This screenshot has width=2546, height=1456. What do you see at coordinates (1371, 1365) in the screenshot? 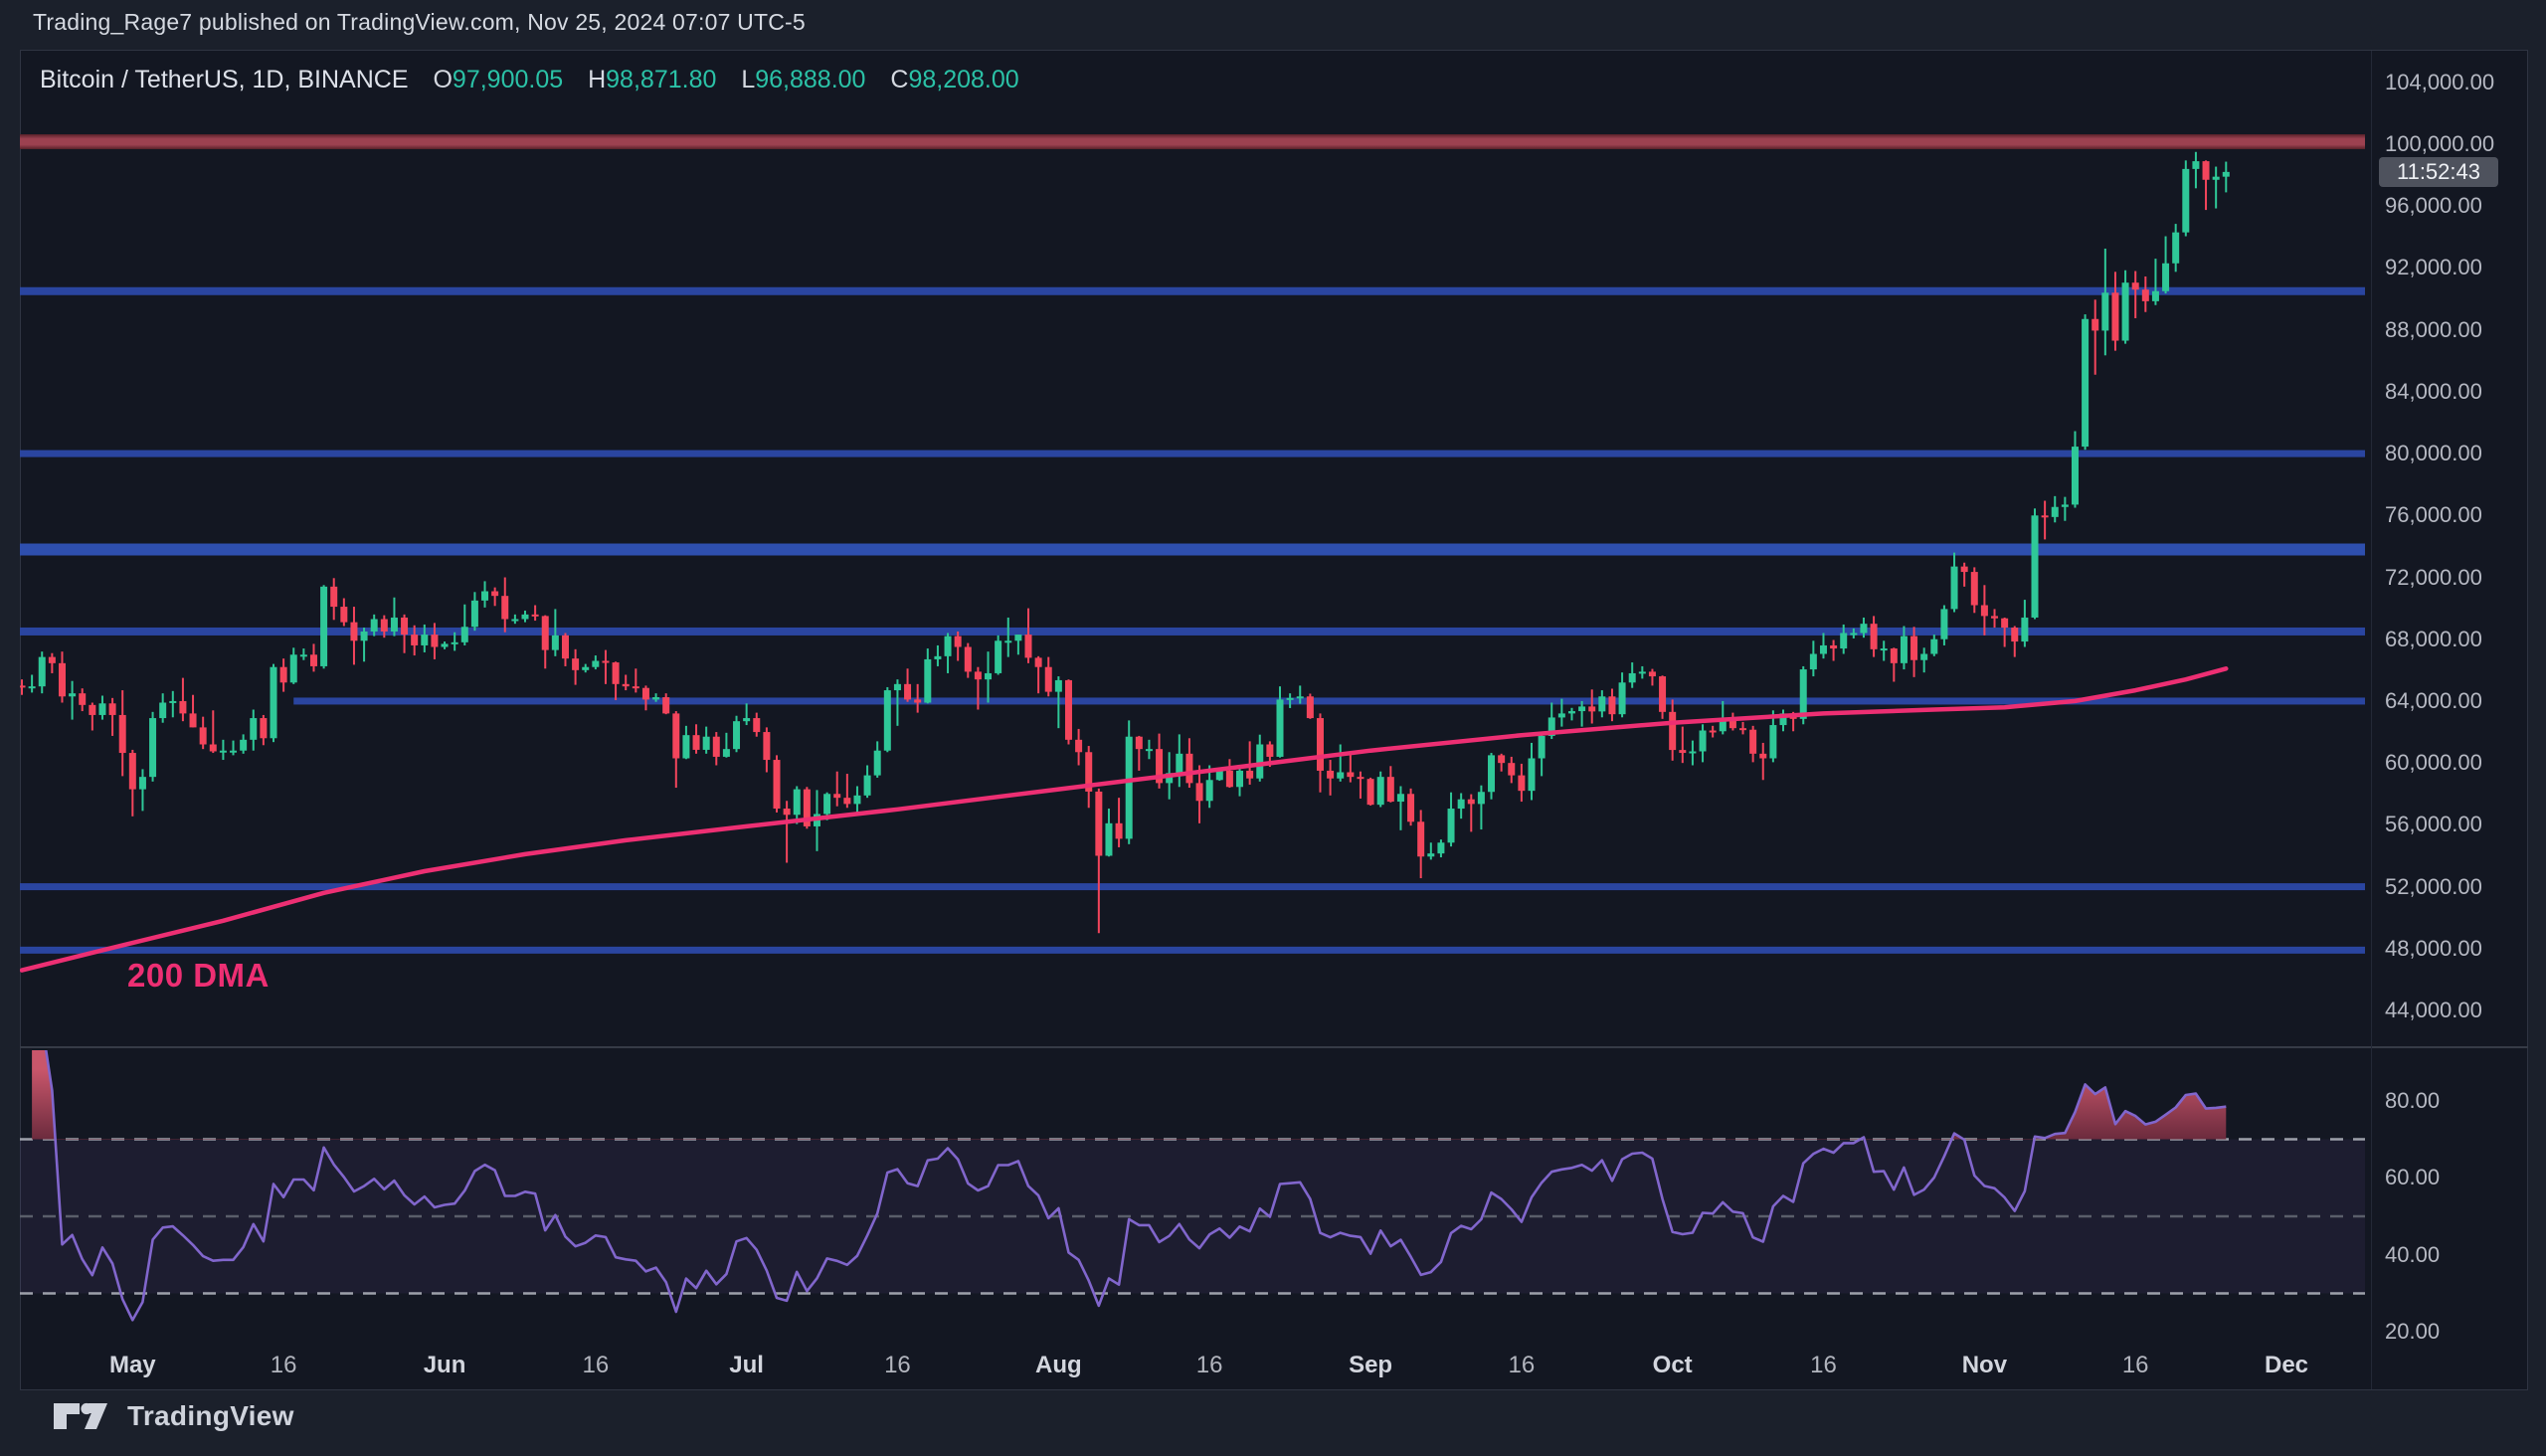
I see `time-axis-month-label: Sep` at bounding box center [1371, 1365].